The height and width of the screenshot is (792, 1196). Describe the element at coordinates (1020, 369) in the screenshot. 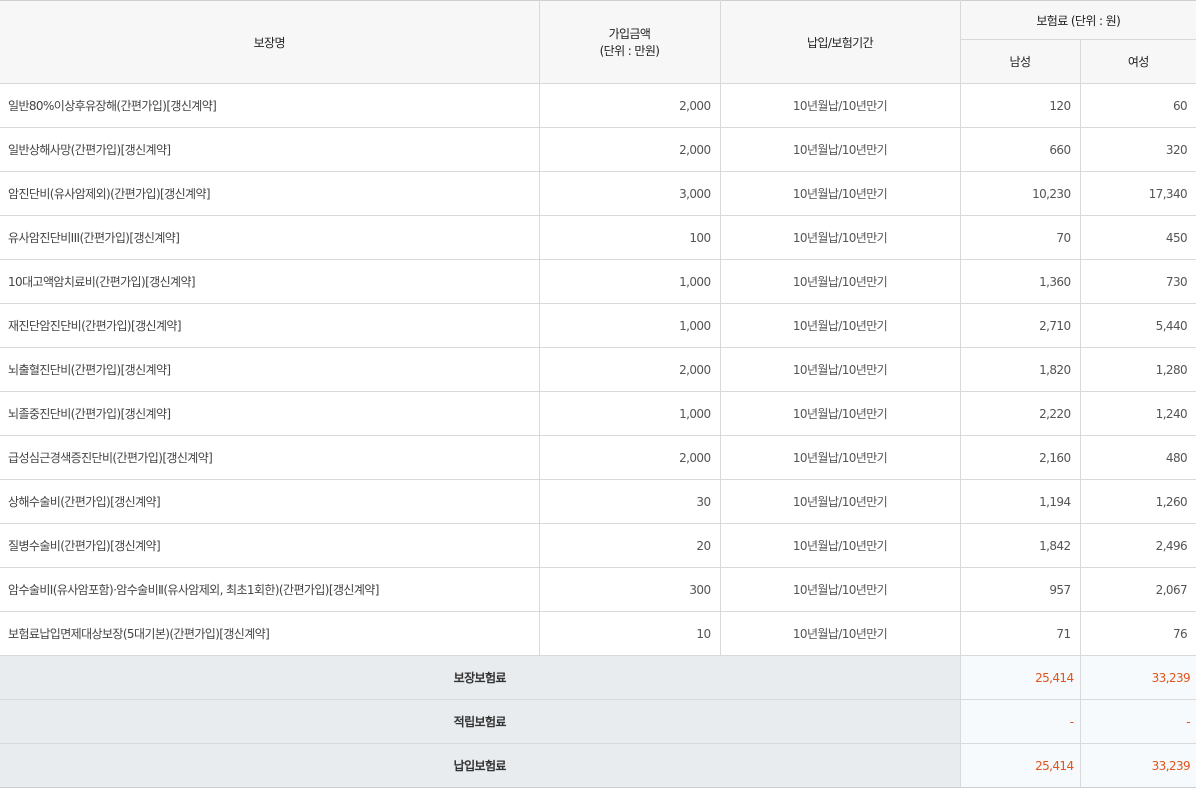

I see `premium-male: 1,820` at that location.